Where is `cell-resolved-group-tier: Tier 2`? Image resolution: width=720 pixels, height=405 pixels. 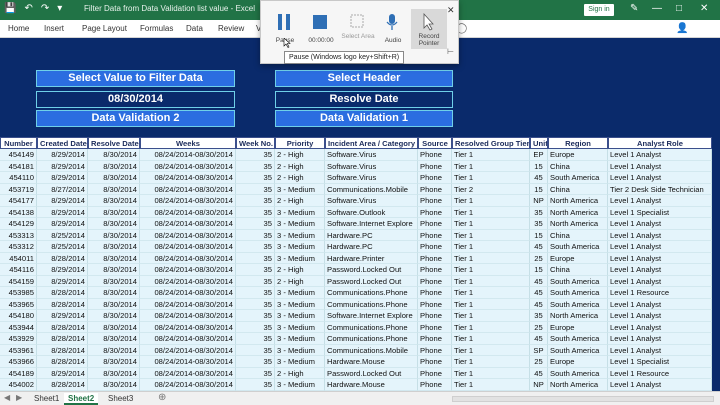 cell-resolved-group-tier: Tier 2 is located at coordinates (491, 189).